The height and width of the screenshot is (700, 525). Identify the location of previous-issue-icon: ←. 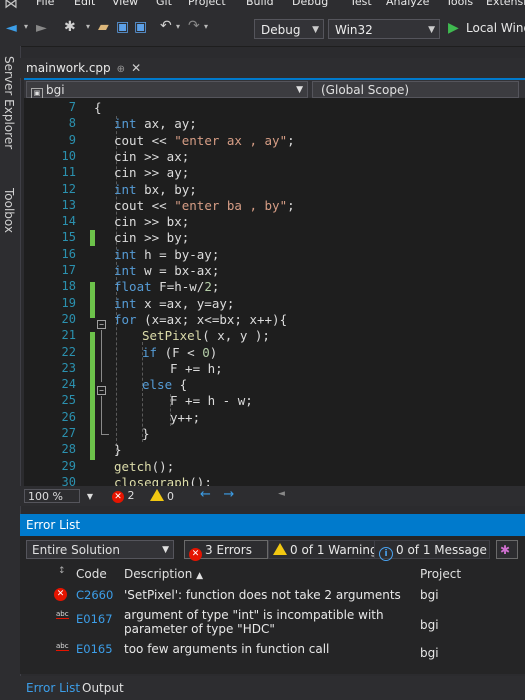
(205, 494).